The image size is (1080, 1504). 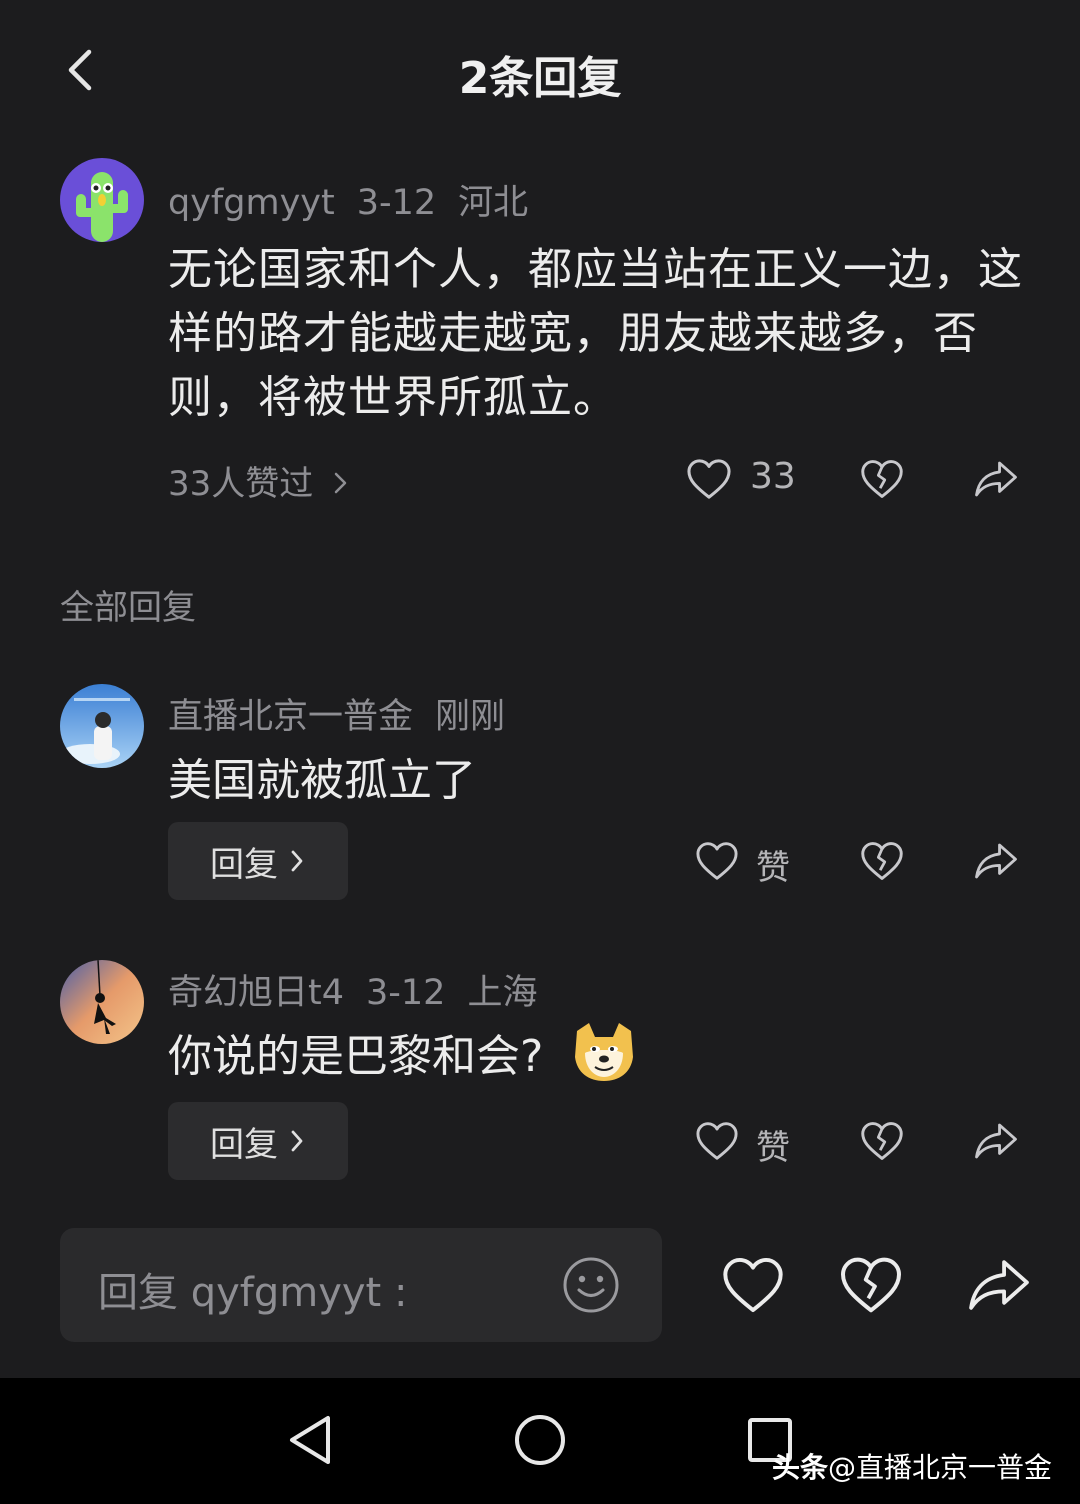 What do you see at coordinates (251, 203) in the screenshot?
I see `username: qyfgmyyt` at bounding box center [251, 203].